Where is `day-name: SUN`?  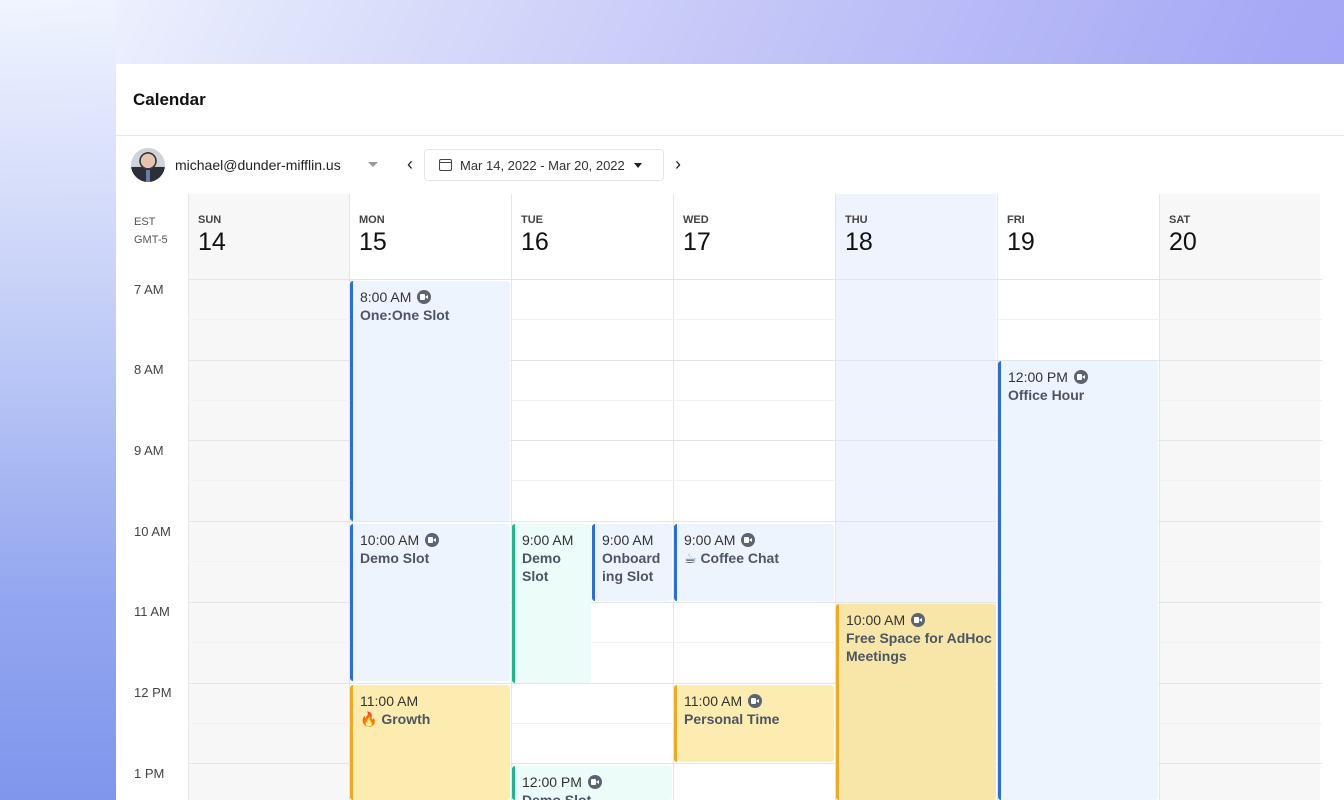 day-name: SUN is located at coordinates (210, 220).